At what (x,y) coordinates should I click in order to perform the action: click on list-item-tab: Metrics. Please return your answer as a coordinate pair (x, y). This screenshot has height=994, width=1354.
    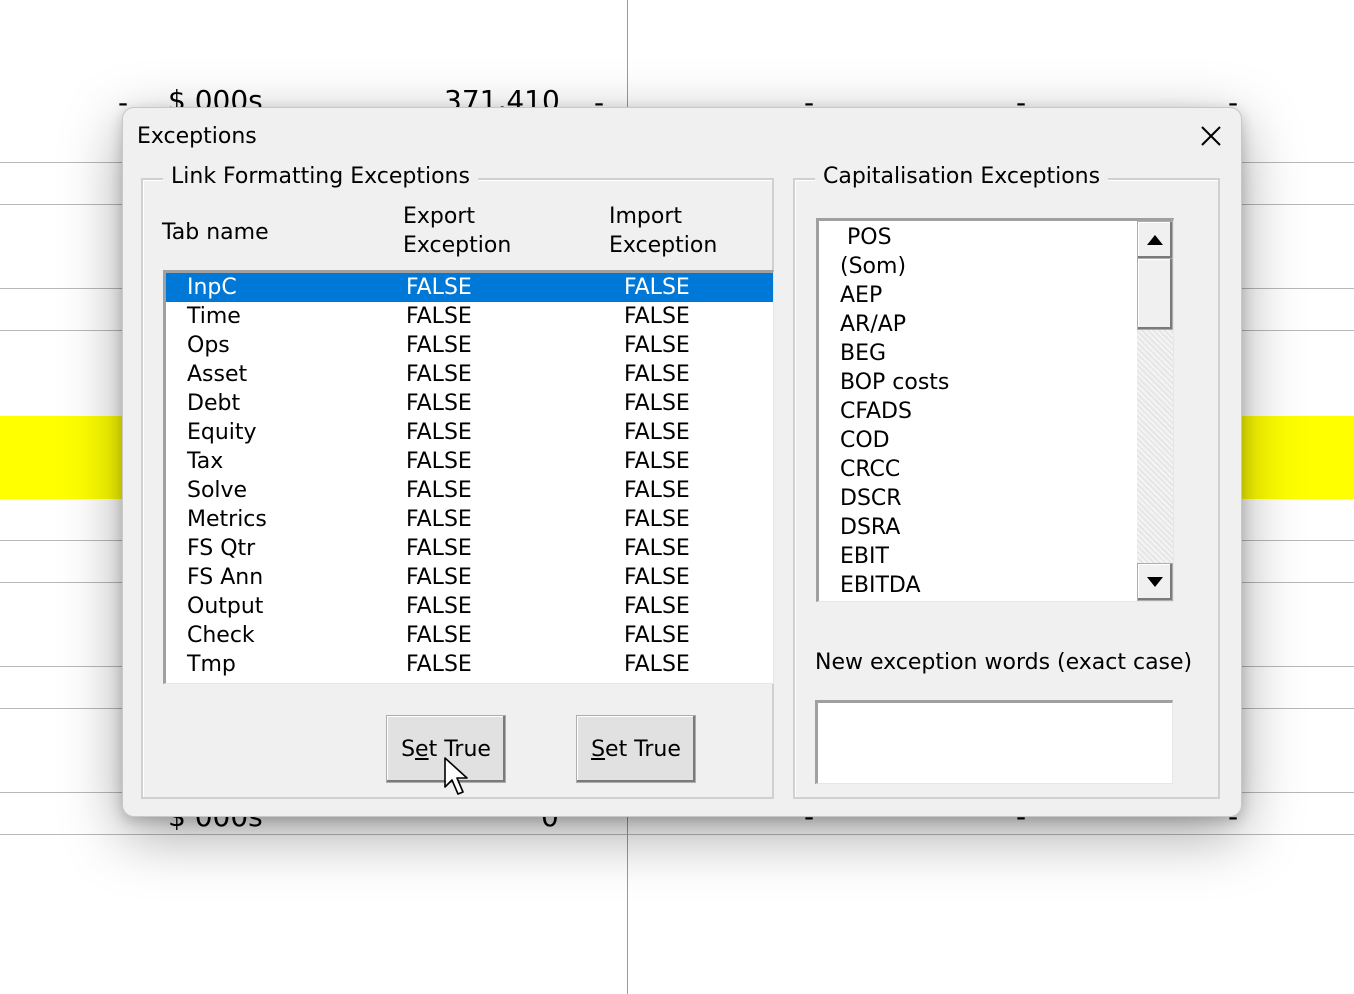
    Looking at the image, I should click on (227, 519).